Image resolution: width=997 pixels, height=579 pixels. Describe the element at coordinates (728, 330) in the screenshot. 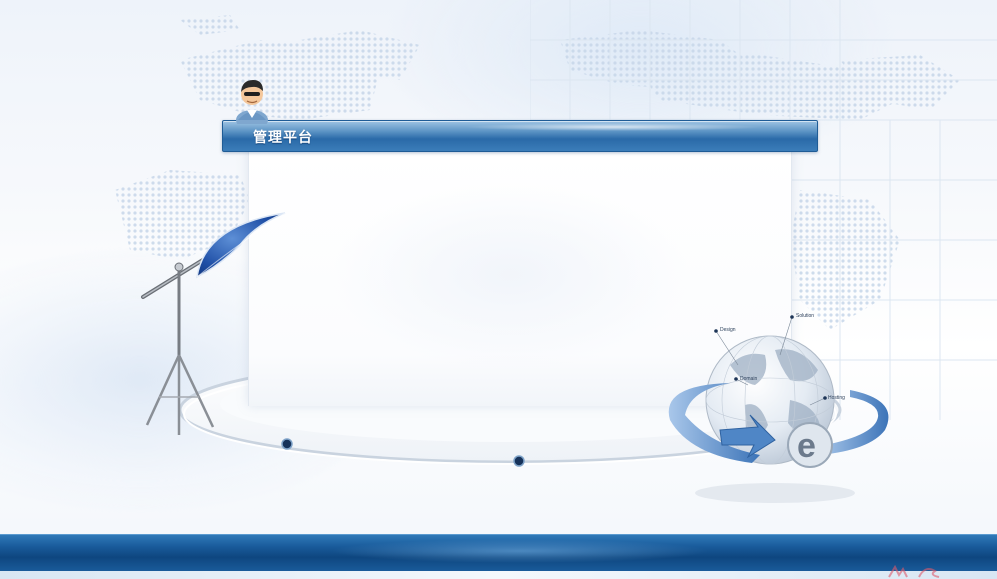

I see `globe-label-design: Design` at that location.